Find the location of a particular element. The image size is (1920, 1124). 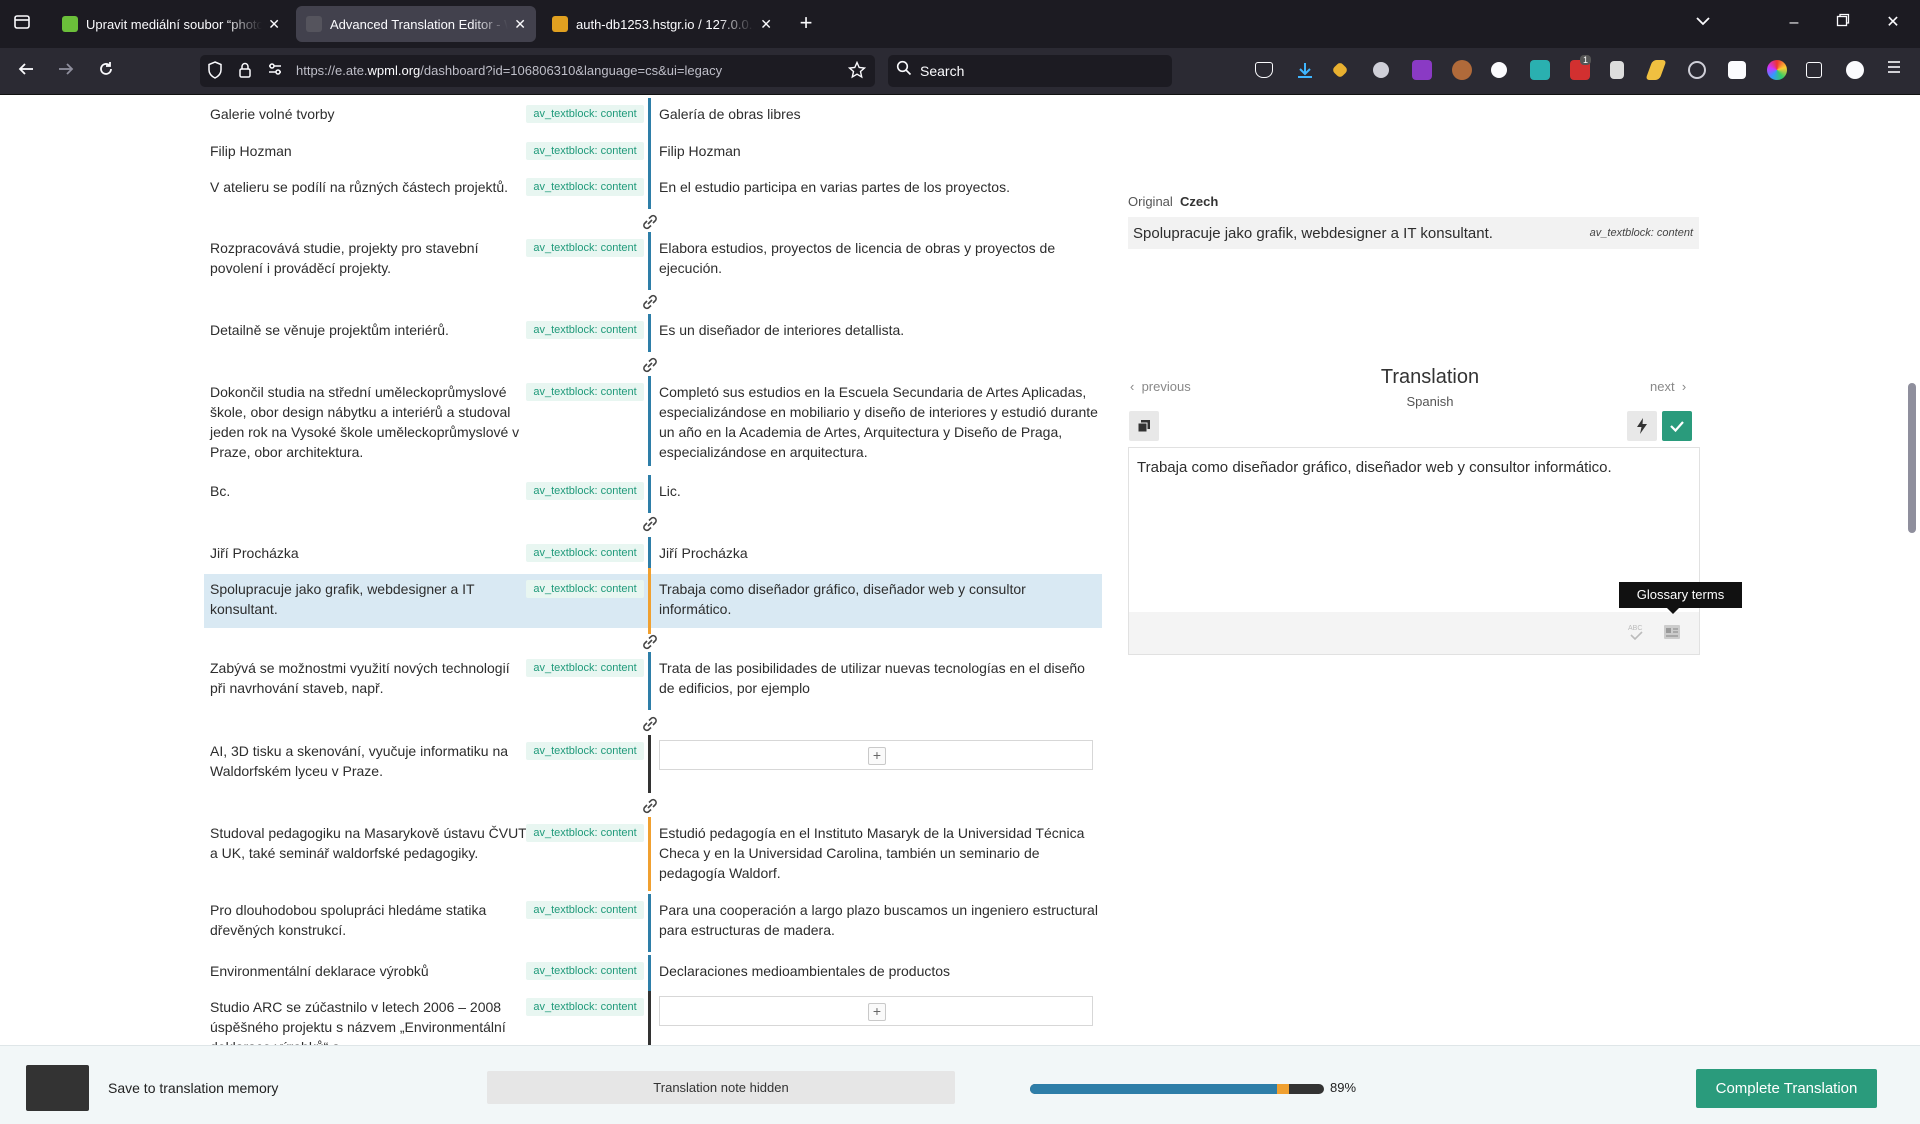

bitwarden-extension-icon is located at coordinates (1499, 70).